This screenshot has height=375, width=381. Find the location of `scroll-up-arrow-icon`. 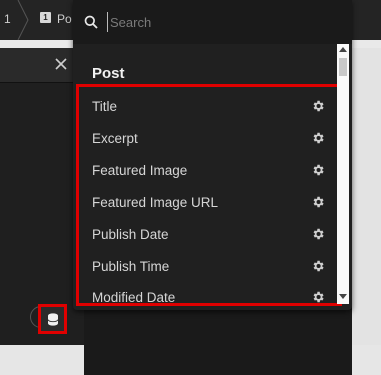

scroll-up-arrow-icon is located at coordinates (343, 49).